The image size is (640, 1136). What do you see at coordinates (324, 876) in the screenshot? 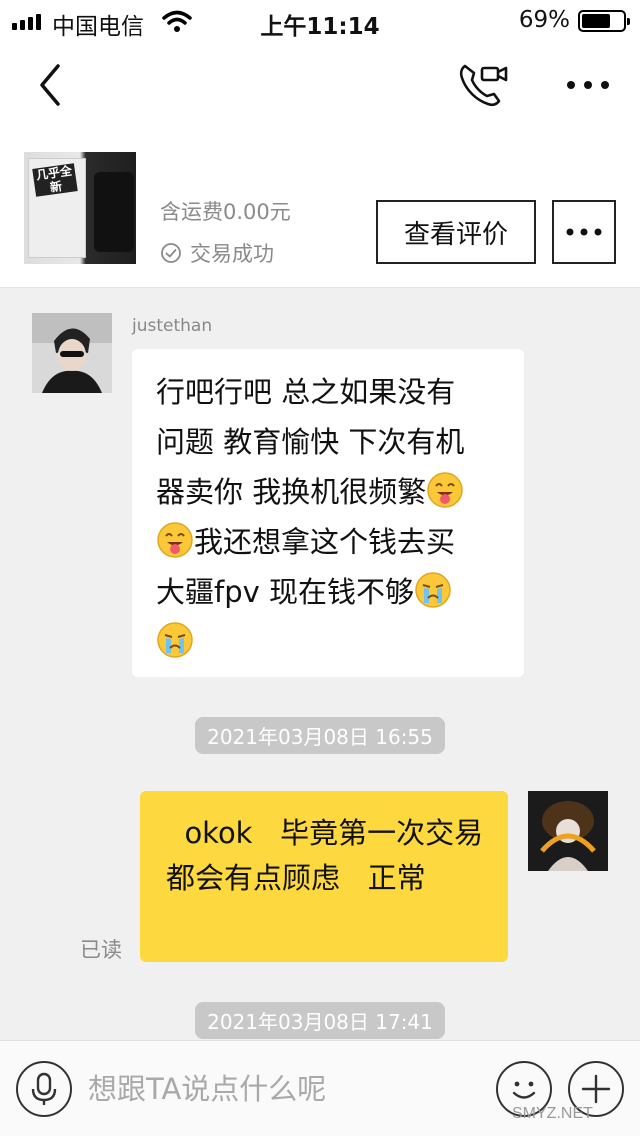
I see `message-bubble-outgoing: okok 毕竟第一次交易 都会有点顾虑 正常` at bounding box center [324, 876].